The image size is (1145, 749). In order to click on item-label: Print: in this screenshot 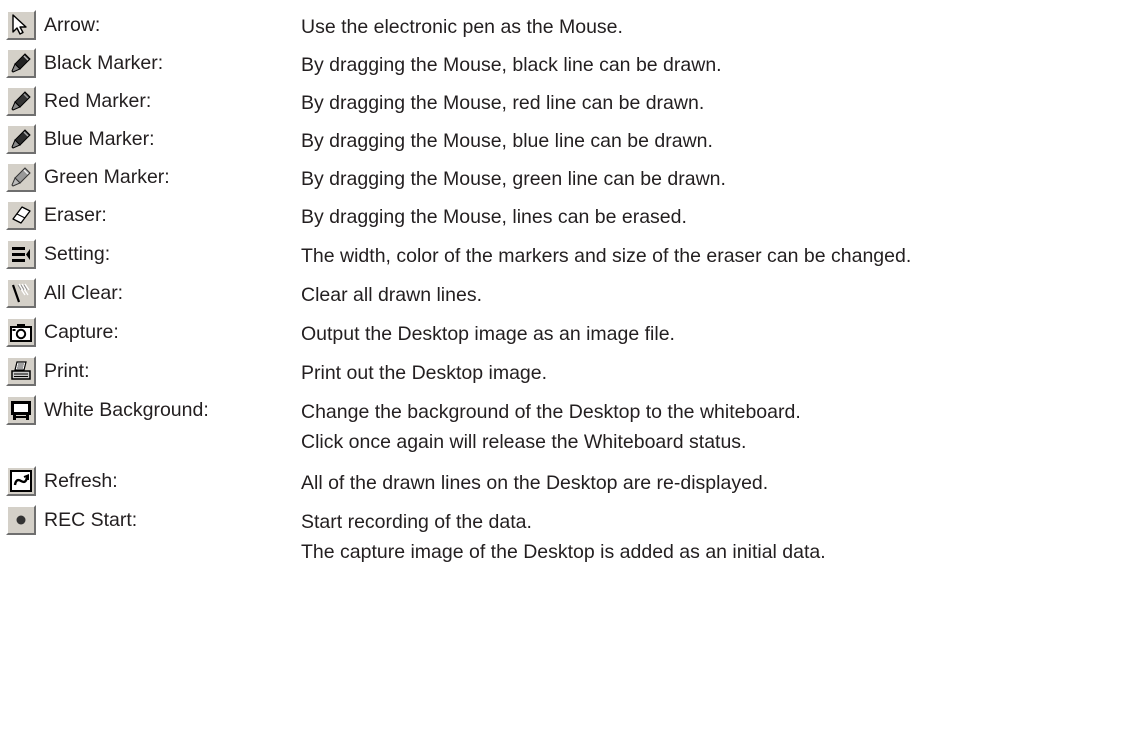, I will do `click(67, 371)`.